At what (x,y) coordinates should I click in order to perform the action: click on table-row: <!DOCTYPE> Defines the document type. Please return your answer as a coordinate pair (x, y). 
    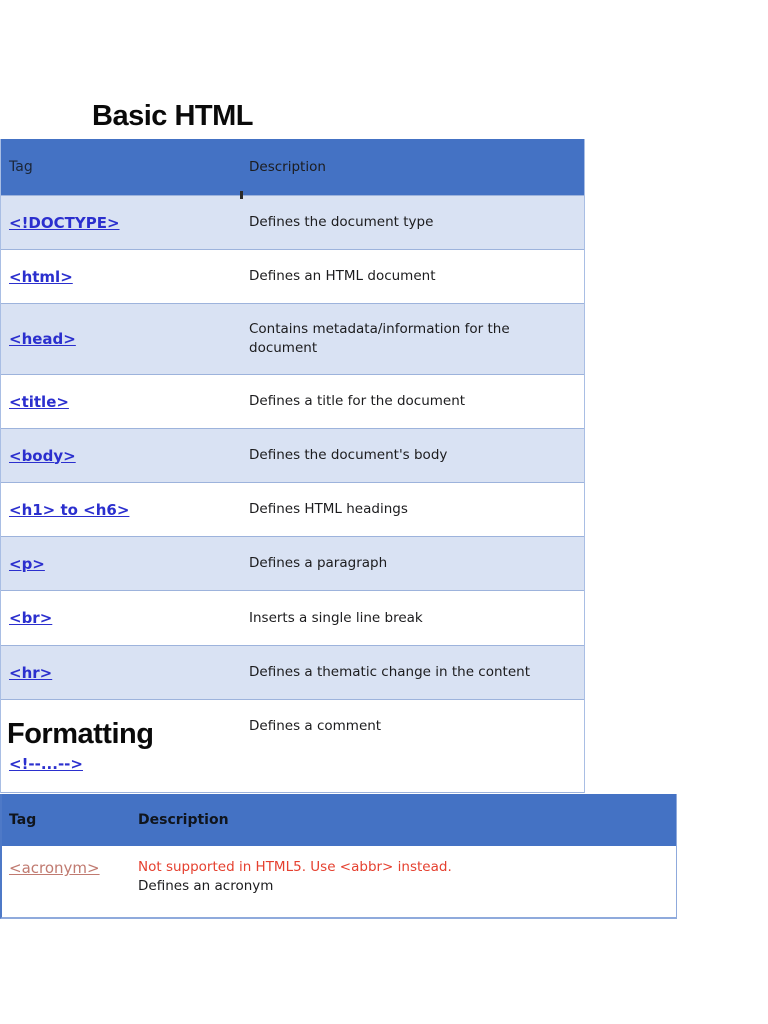
    Looking at the image, I should click on (292, 223).